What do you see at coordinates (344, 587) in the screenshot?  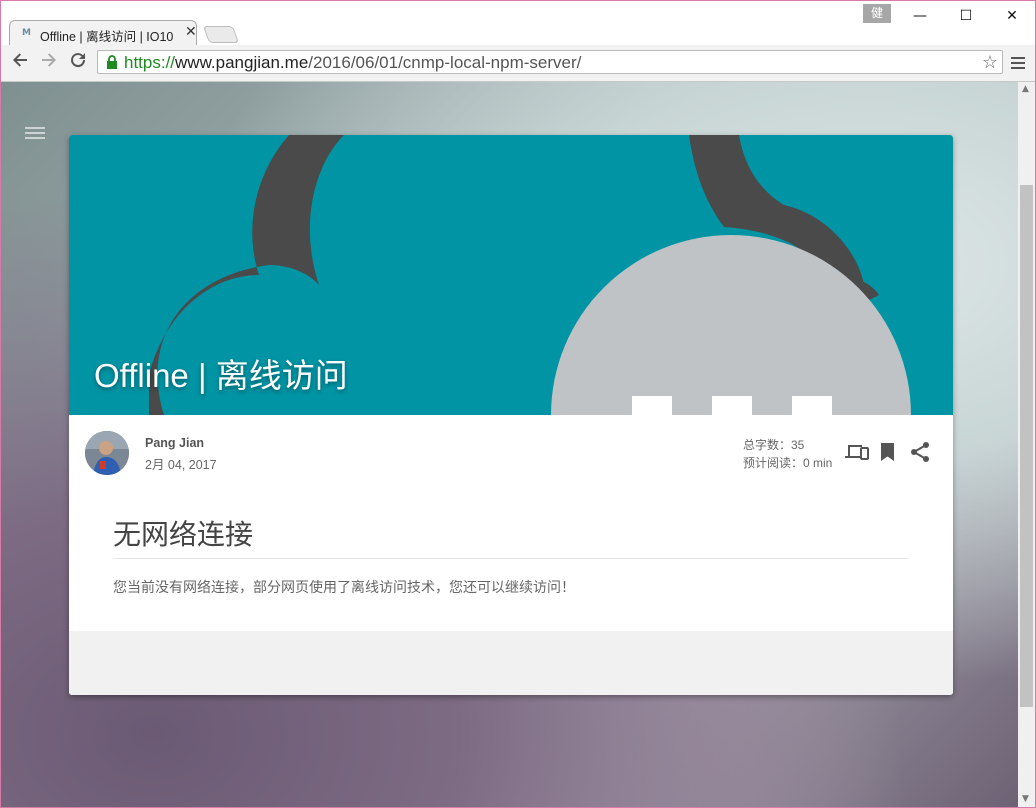 I see `content-paragraph: 您当前没有网络连接，部分网页使用了离线访问技术，您还可以继续访问！` at bounding box center [344, 587].